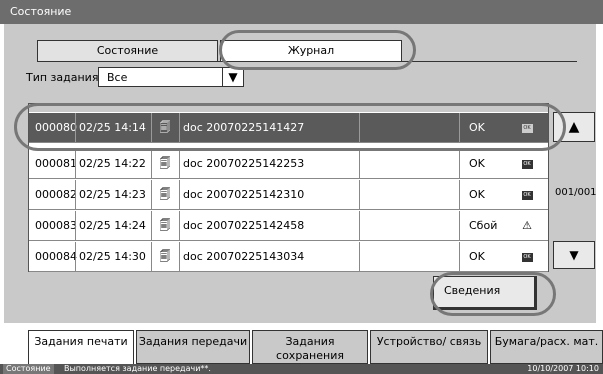  I want to click on scroll-down-button: ▼, so click(574, 255).